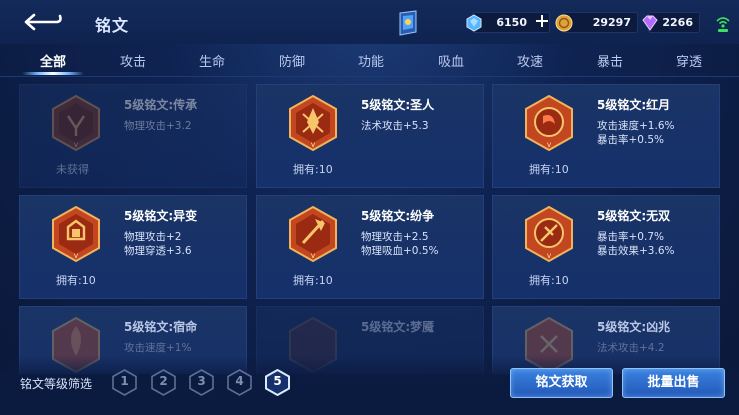 The image size is (739, 415). I want to click on level-filter-number: 5, so click(277, 381).